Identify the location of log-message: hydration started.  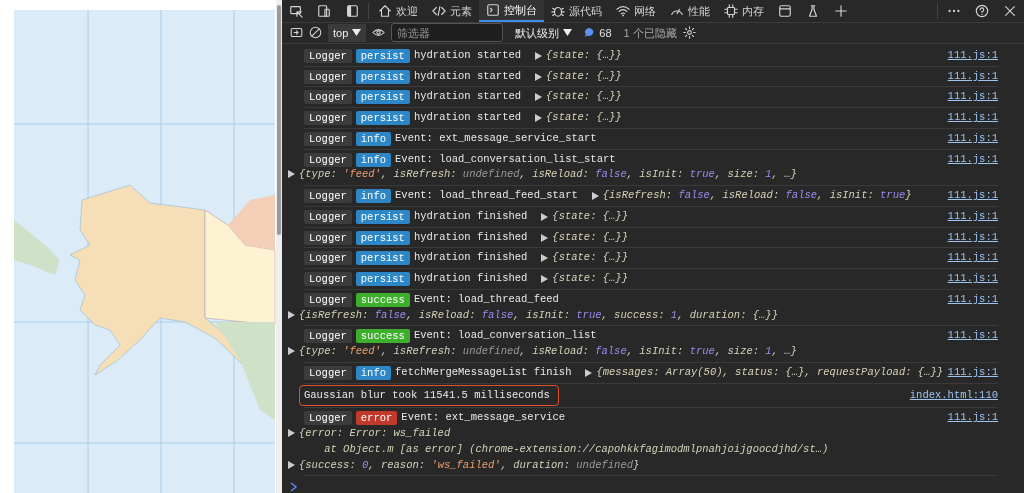
(467, 76).